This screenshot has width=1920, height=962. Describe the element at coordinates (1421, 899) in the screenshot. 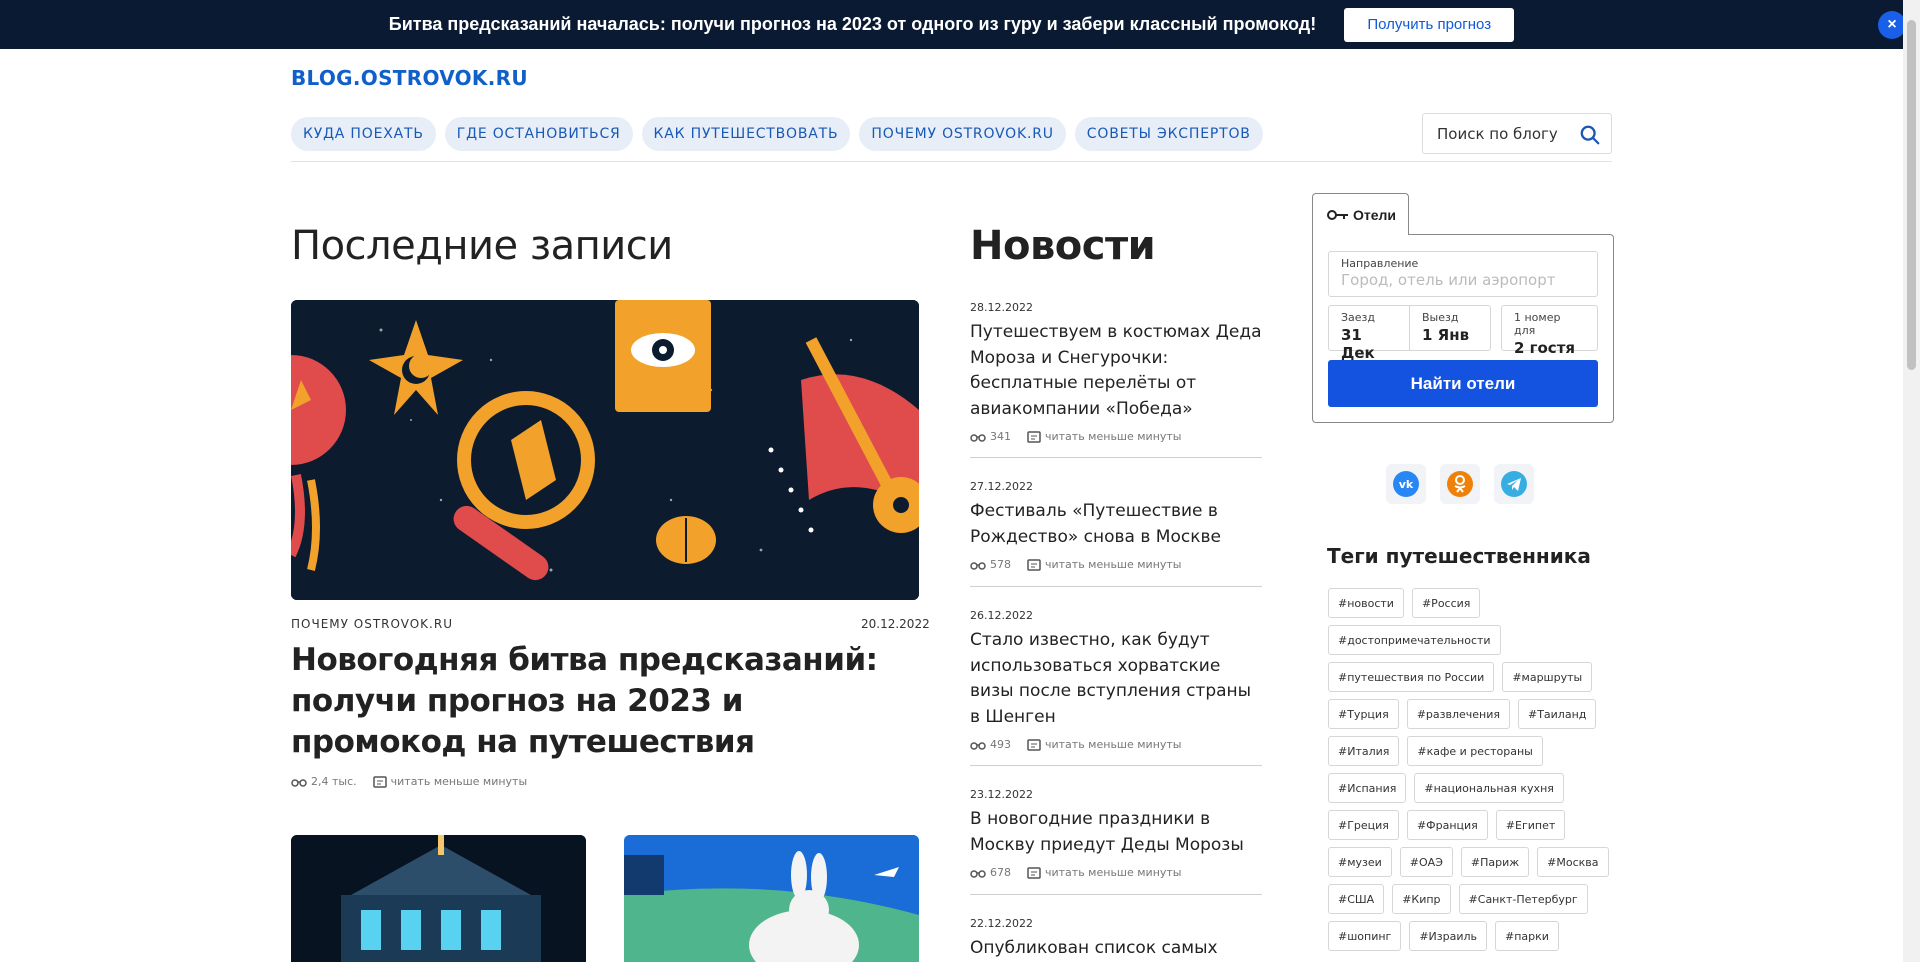

I see `tag: #Кипр` at that location.